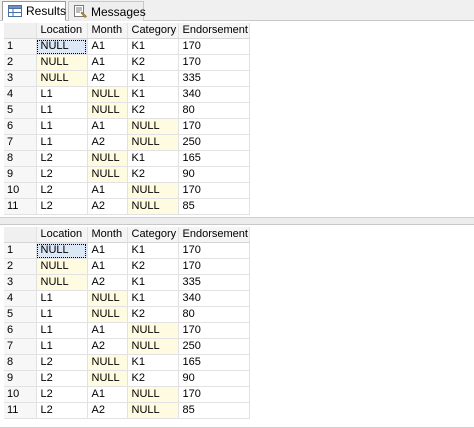 The height and width of the screenshot is (428, 474). Describe the element at coordinates (214, 206) in the screenshot. I see `table-cell: 85` at that location.